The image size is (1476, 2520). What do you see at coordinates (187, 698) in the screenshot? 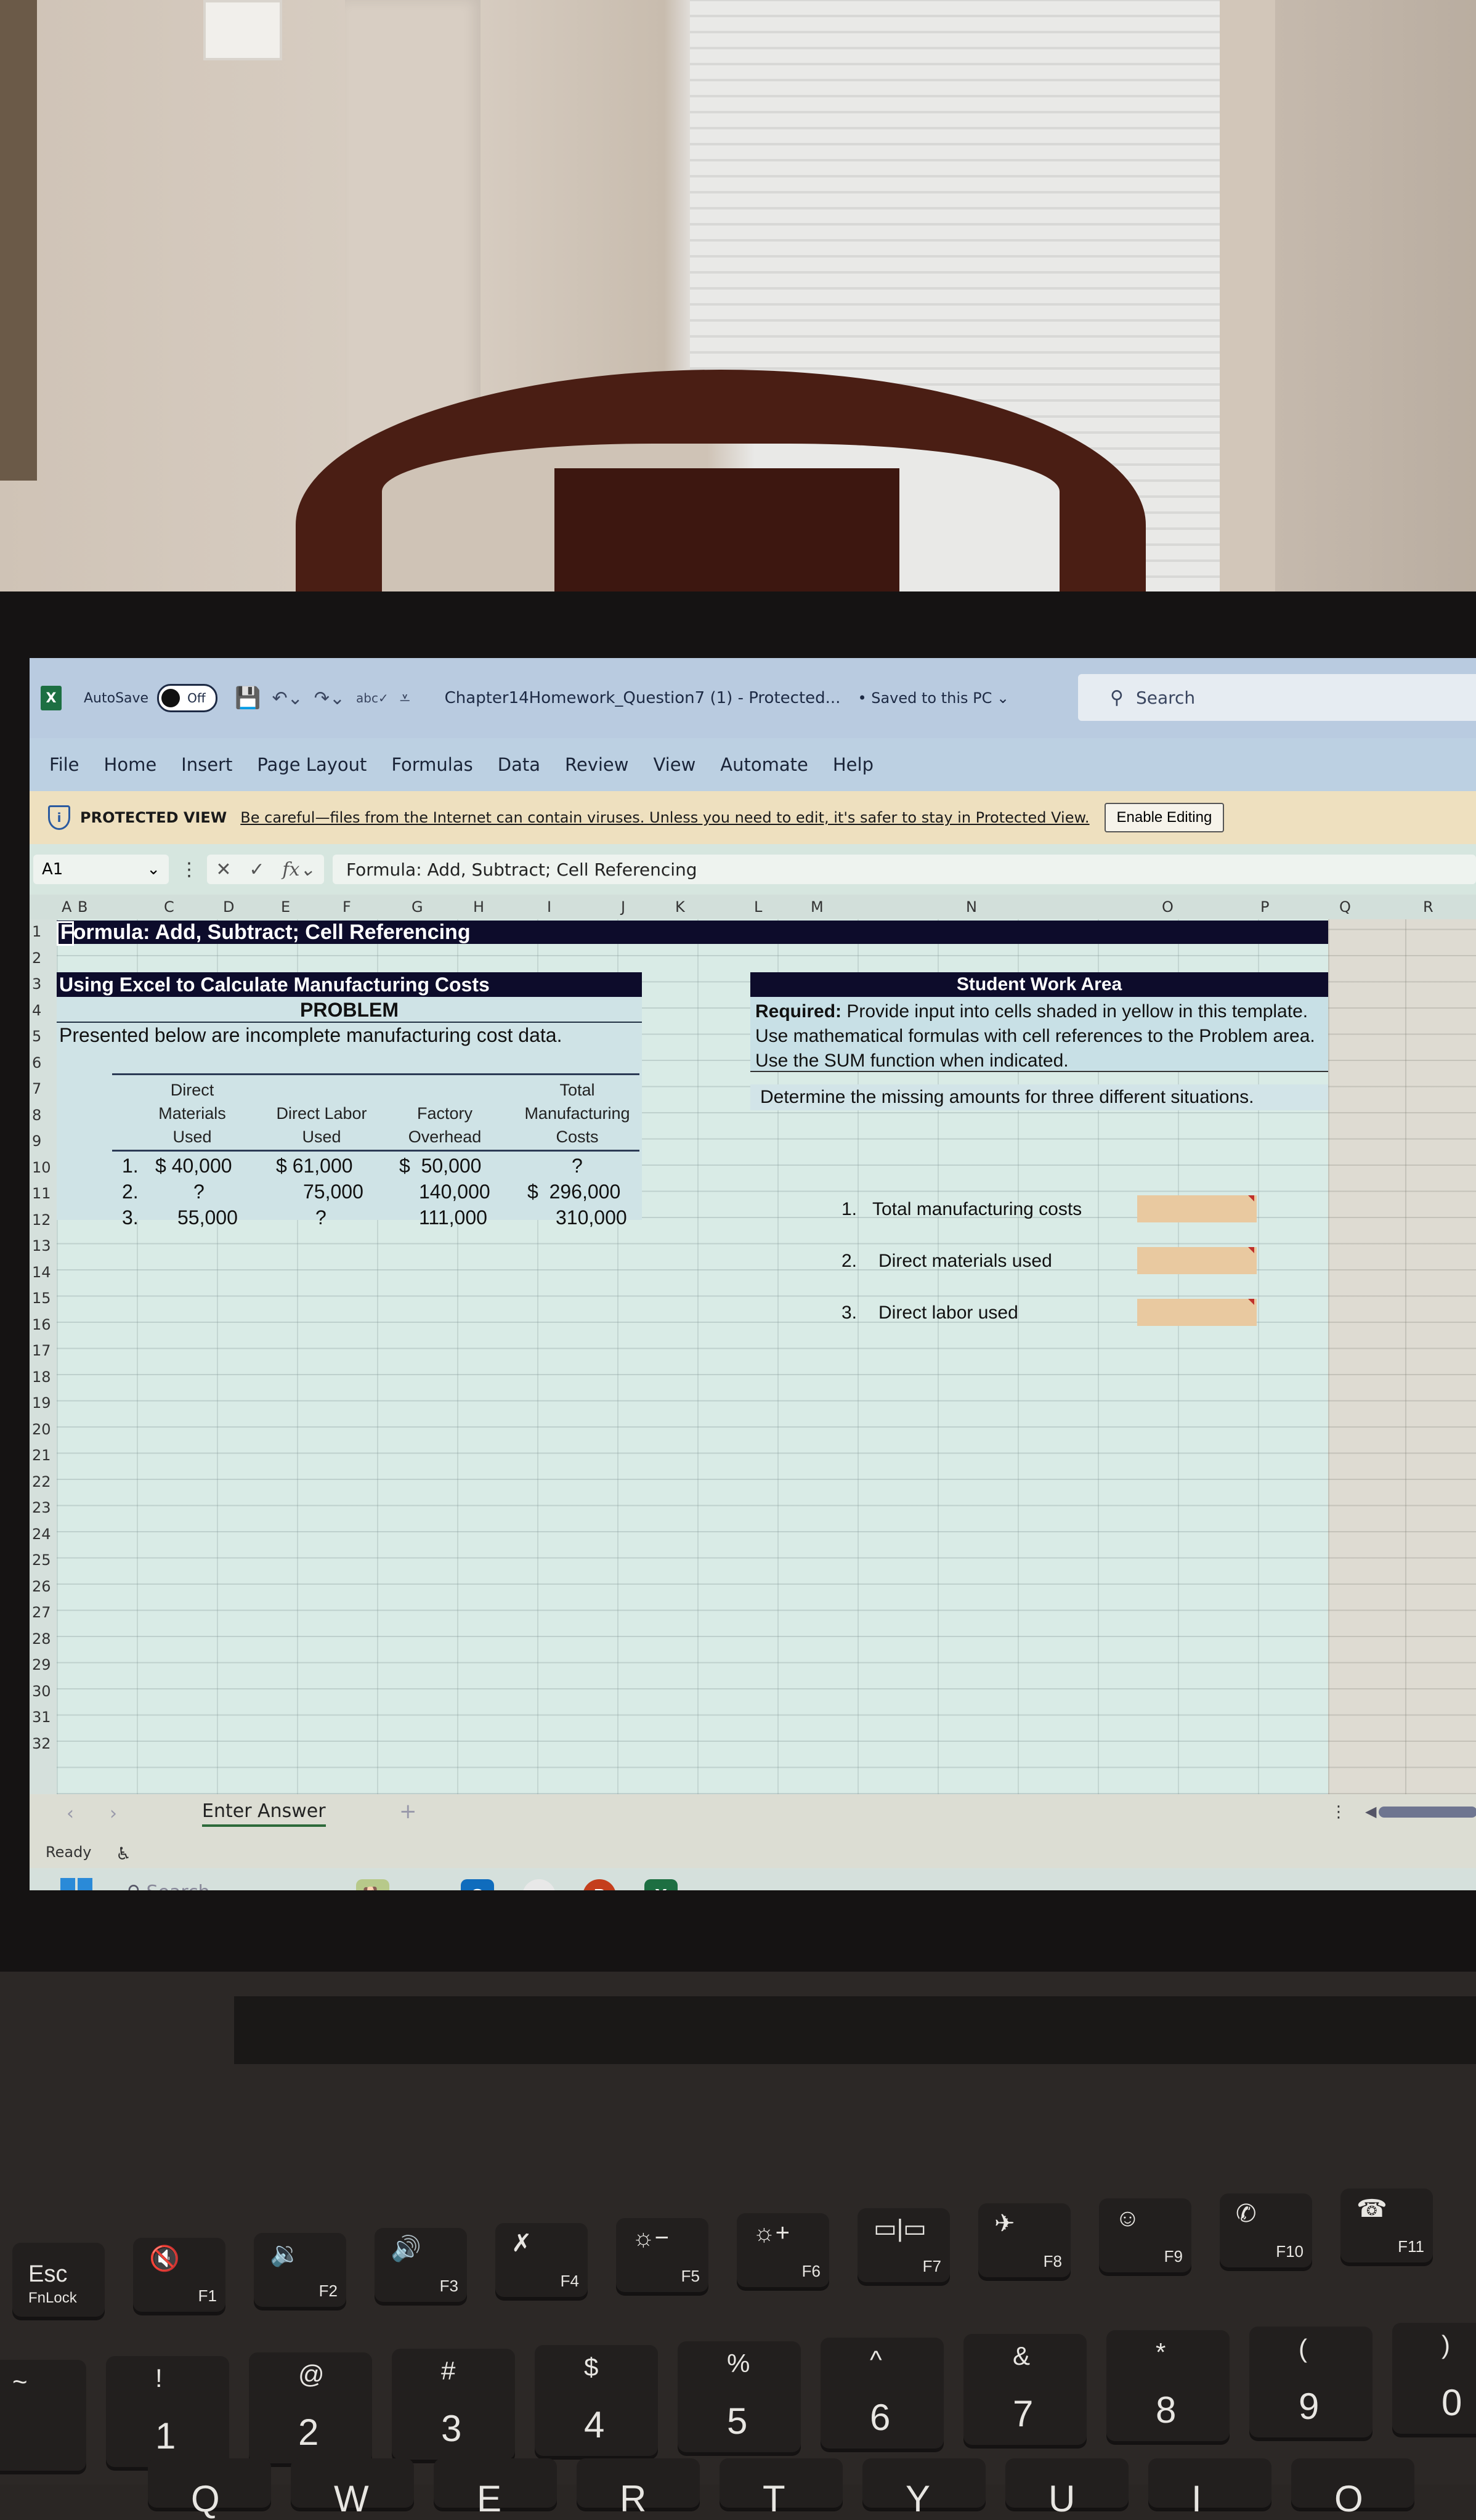
I see `autosave-toggle: Off` at bounding box center [187, 698].